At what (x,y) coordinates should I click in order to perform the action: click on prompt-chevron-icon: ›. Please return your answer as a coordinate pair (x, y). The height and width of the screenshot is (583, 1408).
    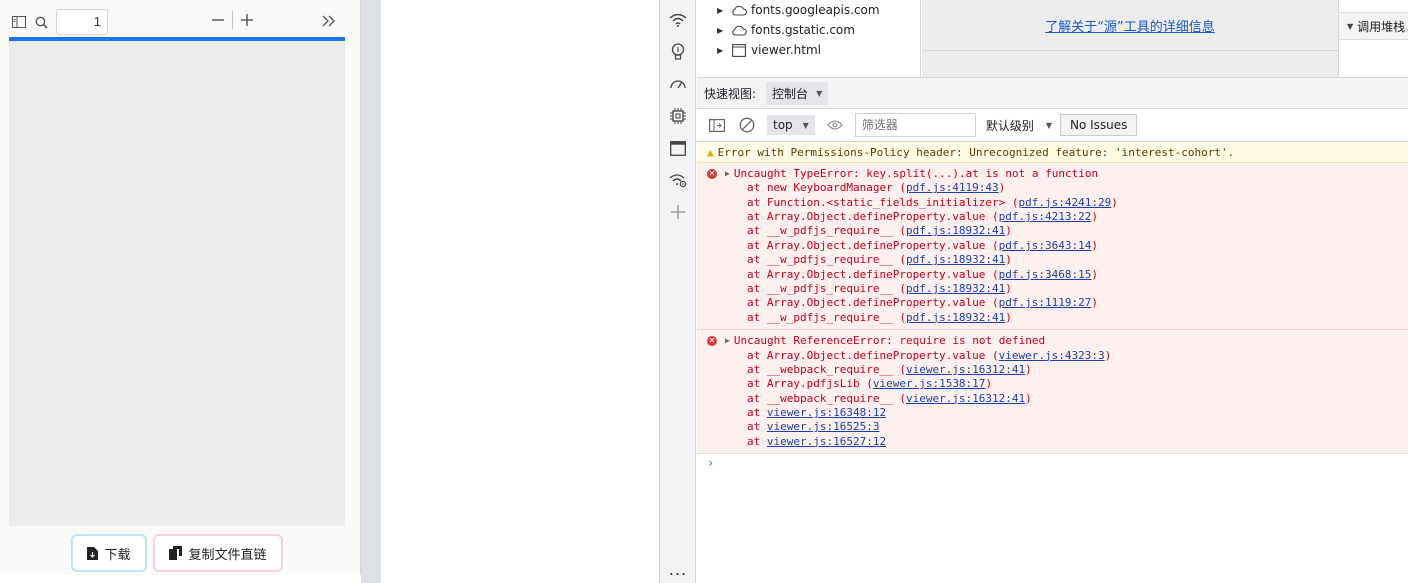
    Looking at the image, I should click on (711, 463).